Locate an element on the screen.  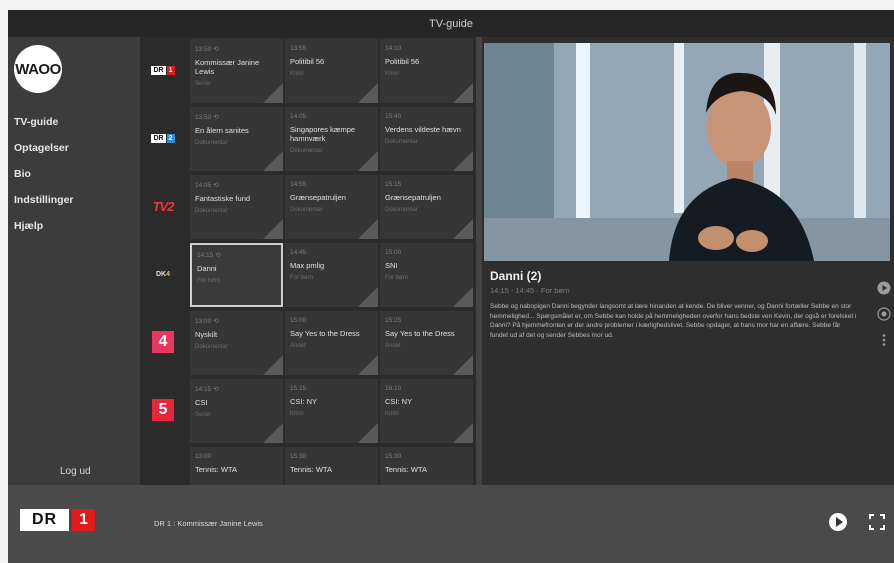
program-time: 14:45 is located at coordinates (298, 252).